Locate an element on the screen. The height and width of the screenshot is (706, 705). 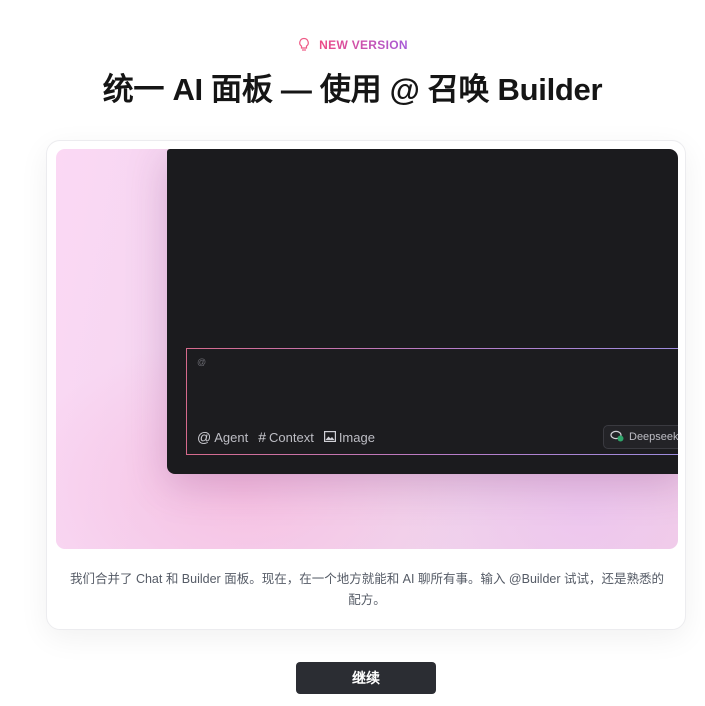
deepseek-icon is located at coordinates (617, 437).